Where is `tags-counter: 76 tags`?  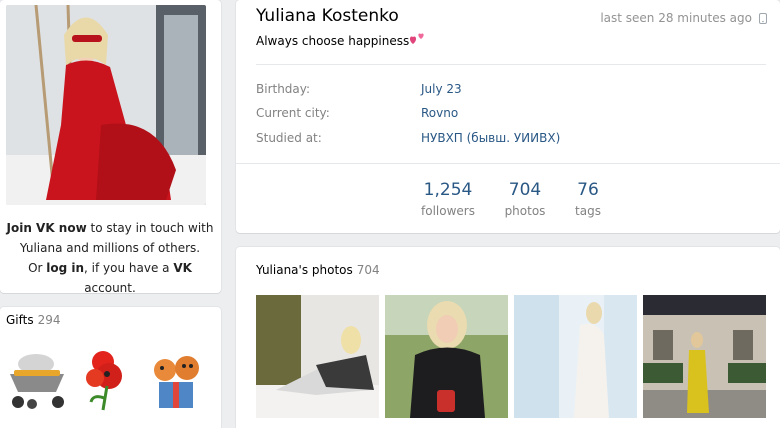
tags-counter: 76 tags is located at coordinates (588, 201).